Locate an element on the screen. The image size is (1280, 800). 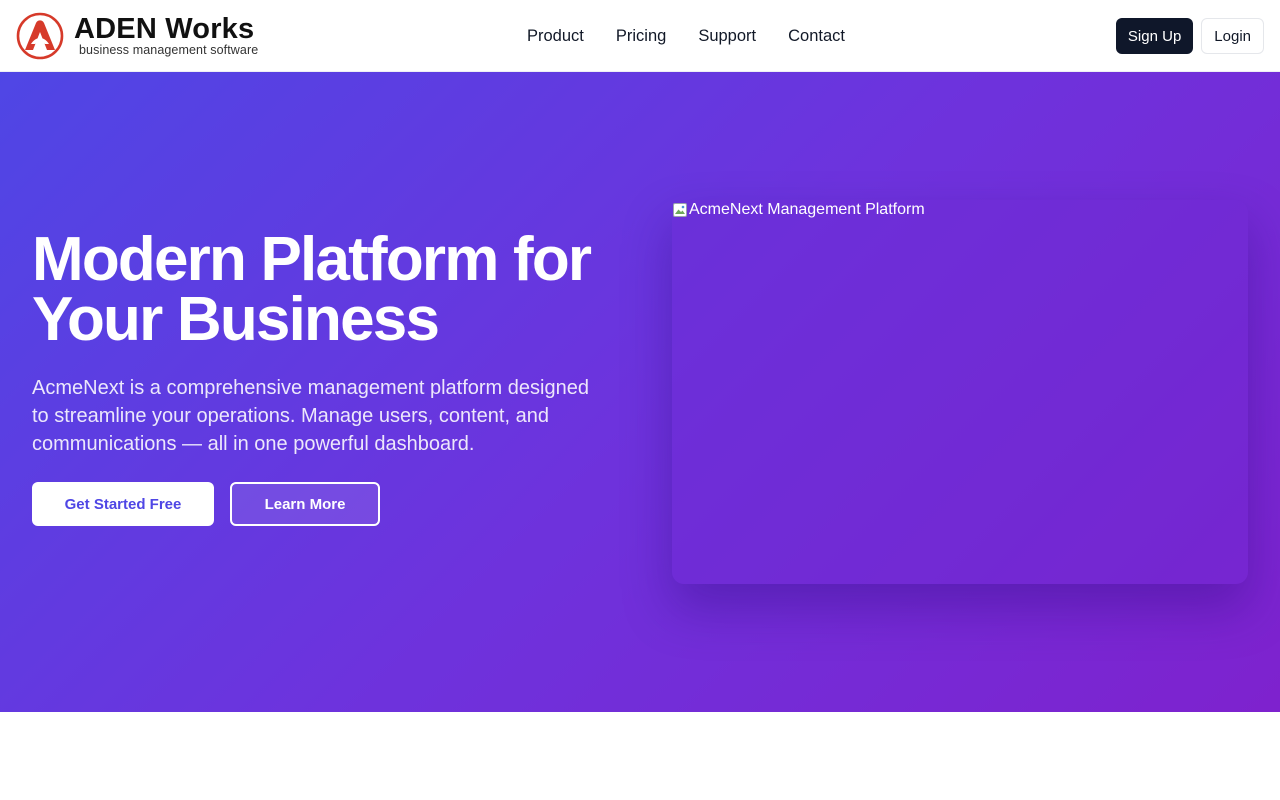
nav-link-pricing: Pricing is located at coordinates (641, 36).